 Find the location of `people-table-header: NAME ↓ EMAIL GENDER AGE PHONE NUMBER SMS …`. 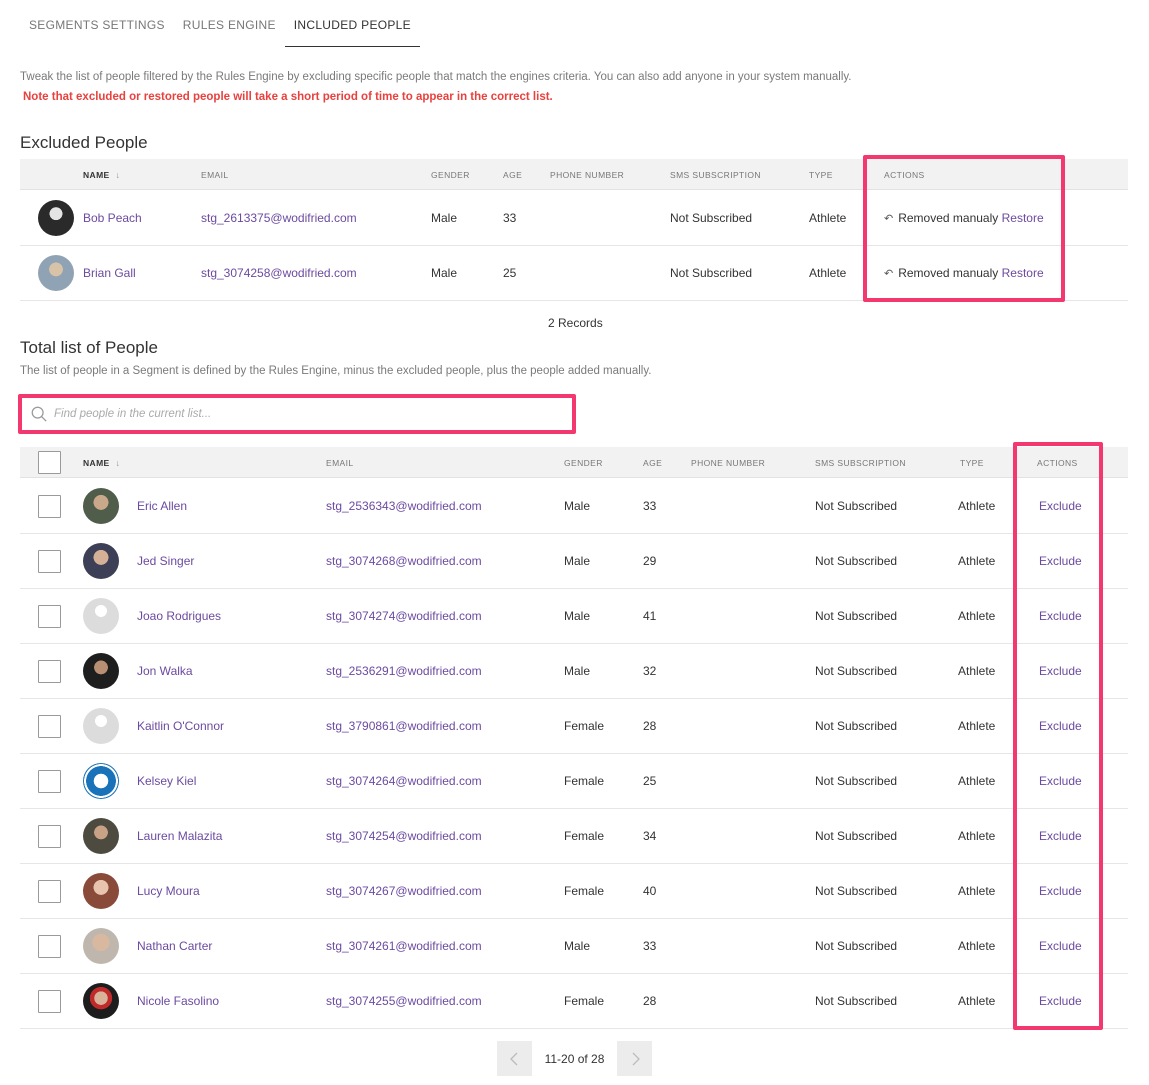

people-table-header: NAME ↓ EMAIL GENDER AGE PHONE NUMBER SMS … is located at coordinates (574, 462).